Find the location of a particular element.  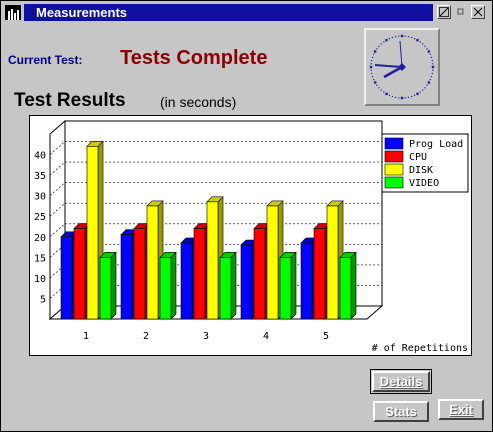

chart-legend: Prog Load CPU DISK VIDEO is located at coordinates (425, 163).